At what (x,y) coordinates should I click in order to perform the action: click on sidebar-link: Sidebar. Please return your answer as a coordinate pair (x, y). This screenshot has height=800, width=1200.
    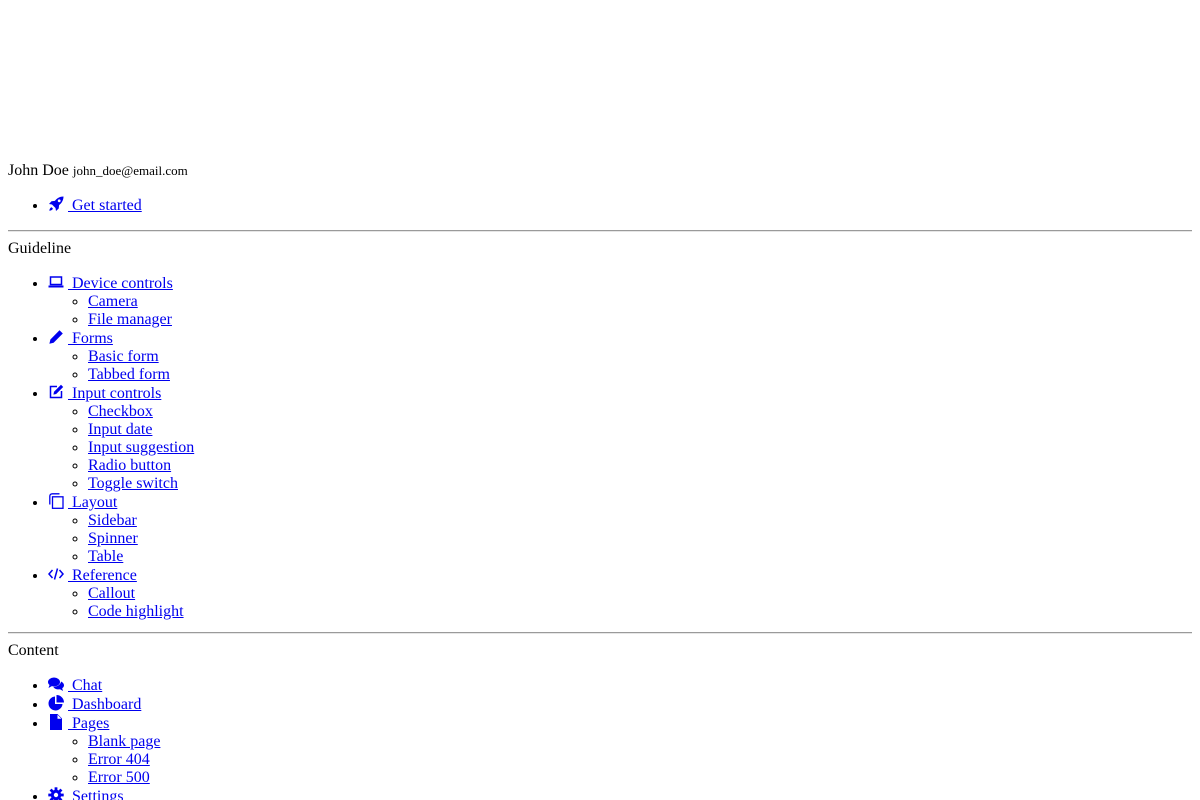
    Looking at the image, I should click on (112, 520).